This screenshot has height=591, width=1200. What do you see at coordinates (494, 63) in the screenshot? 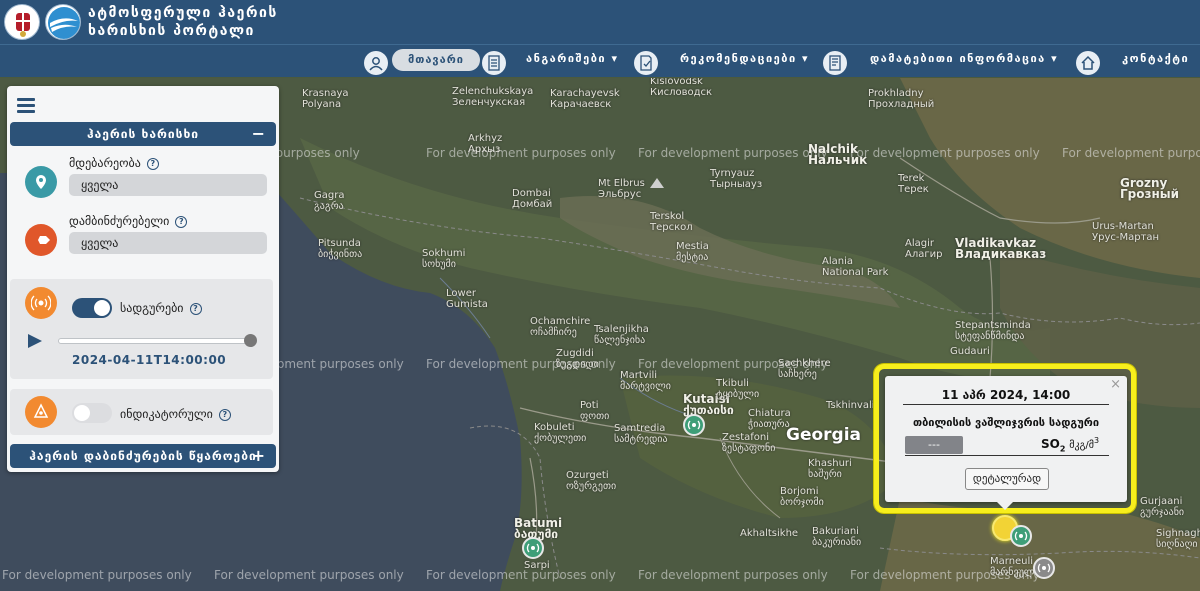
I see `reports-icon` at bounding box center [494, 63].